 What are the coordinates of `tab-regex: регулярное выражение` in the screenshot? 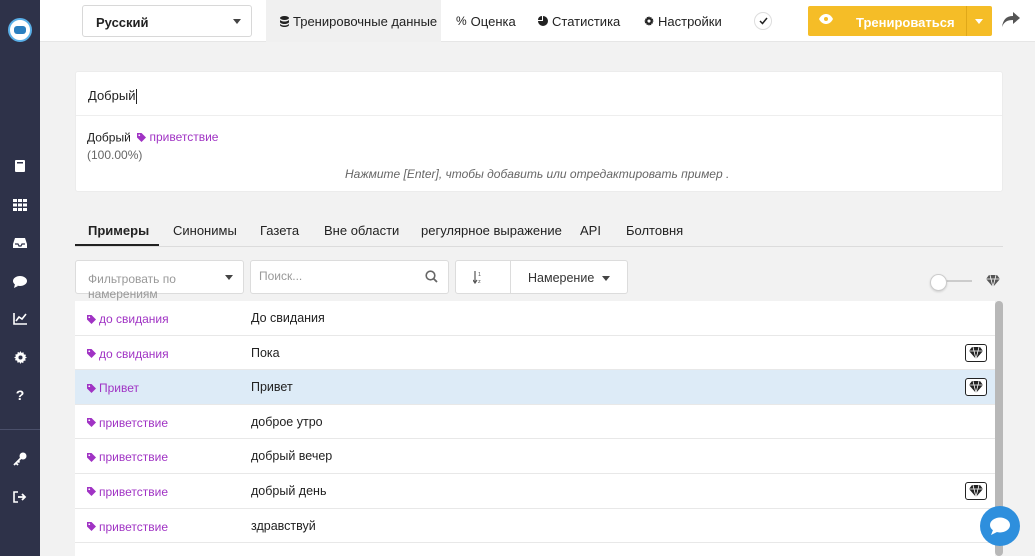 It's located at (491, 230).